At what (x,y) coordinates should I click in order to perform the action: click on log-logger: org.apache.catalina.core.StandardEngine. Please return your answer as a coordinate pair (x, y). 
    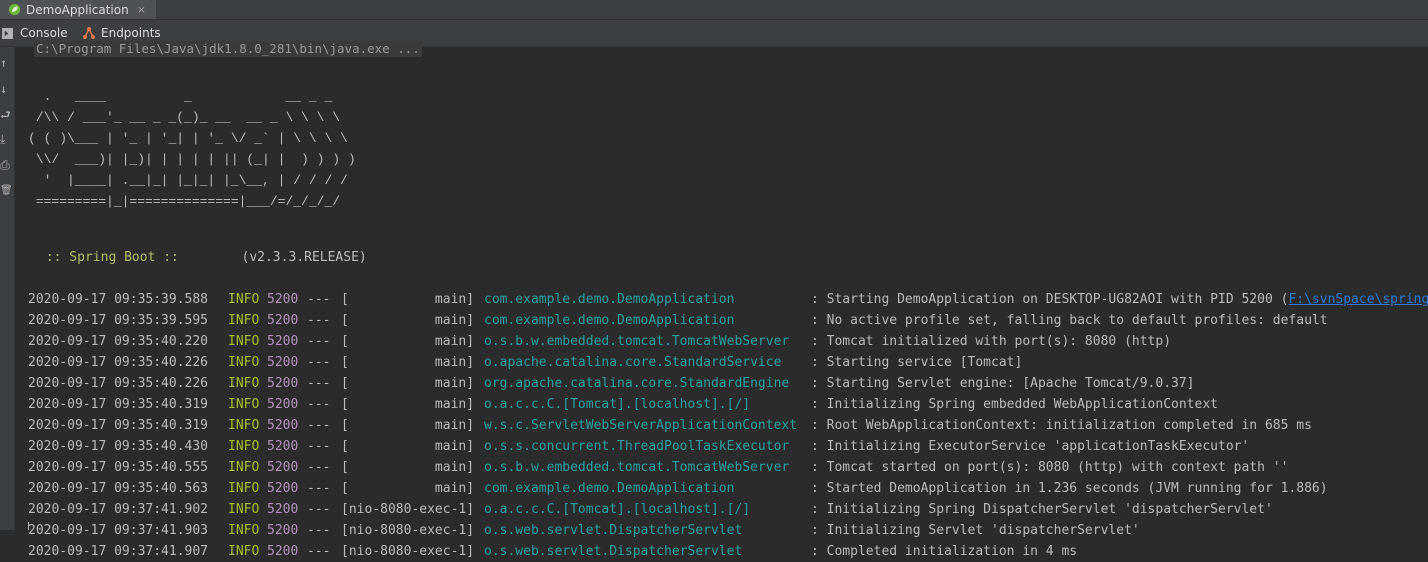
    Looking at the image, I should click on (637, 383).